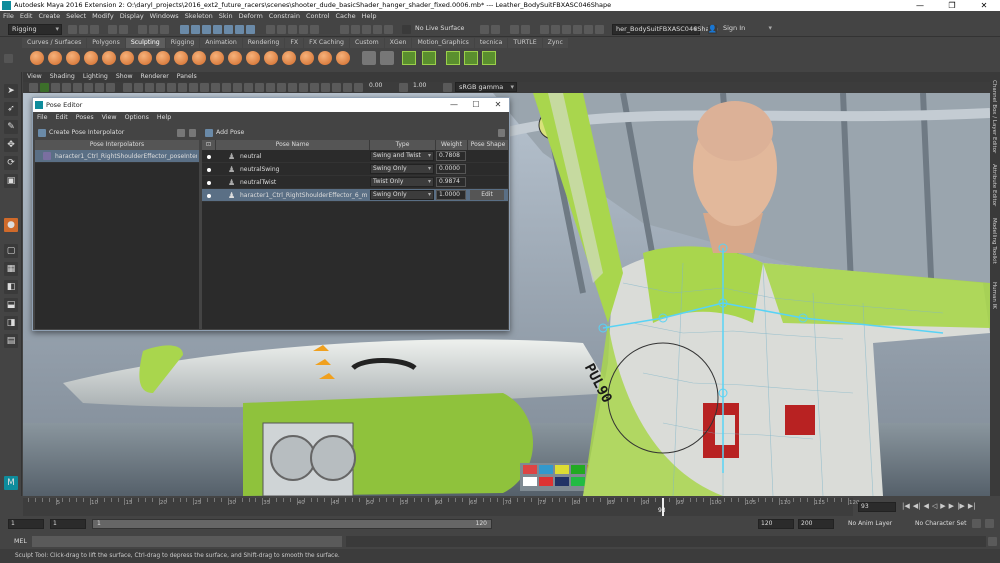  What do you see at coordinates (747, 29) in the screenshot?
I see `sign-in-dropdown: Sign In` at bounding box center [747, 29].